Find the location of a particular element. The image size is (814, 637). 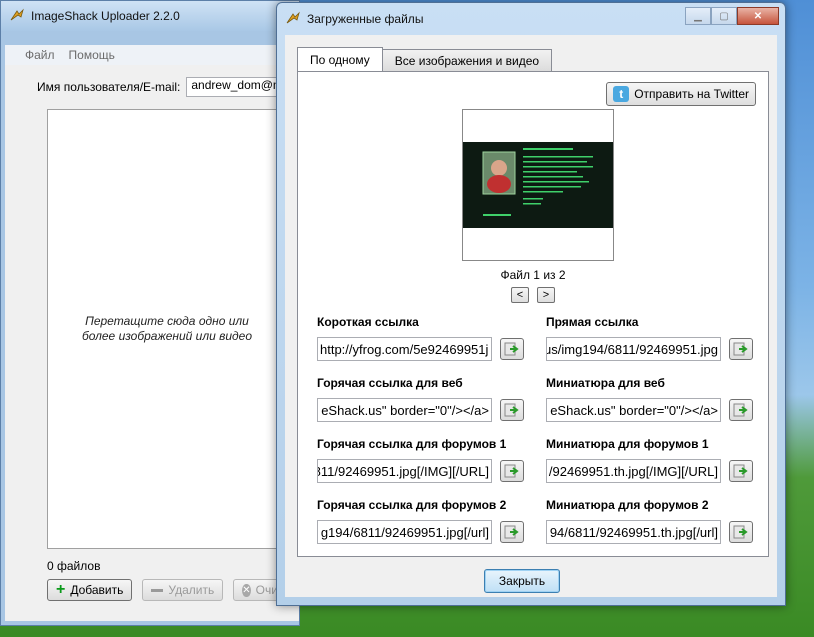

thumbnail-forum2-row: 94/6811/92469951.th.jpg[/url] is located at coordinates (651, 532).